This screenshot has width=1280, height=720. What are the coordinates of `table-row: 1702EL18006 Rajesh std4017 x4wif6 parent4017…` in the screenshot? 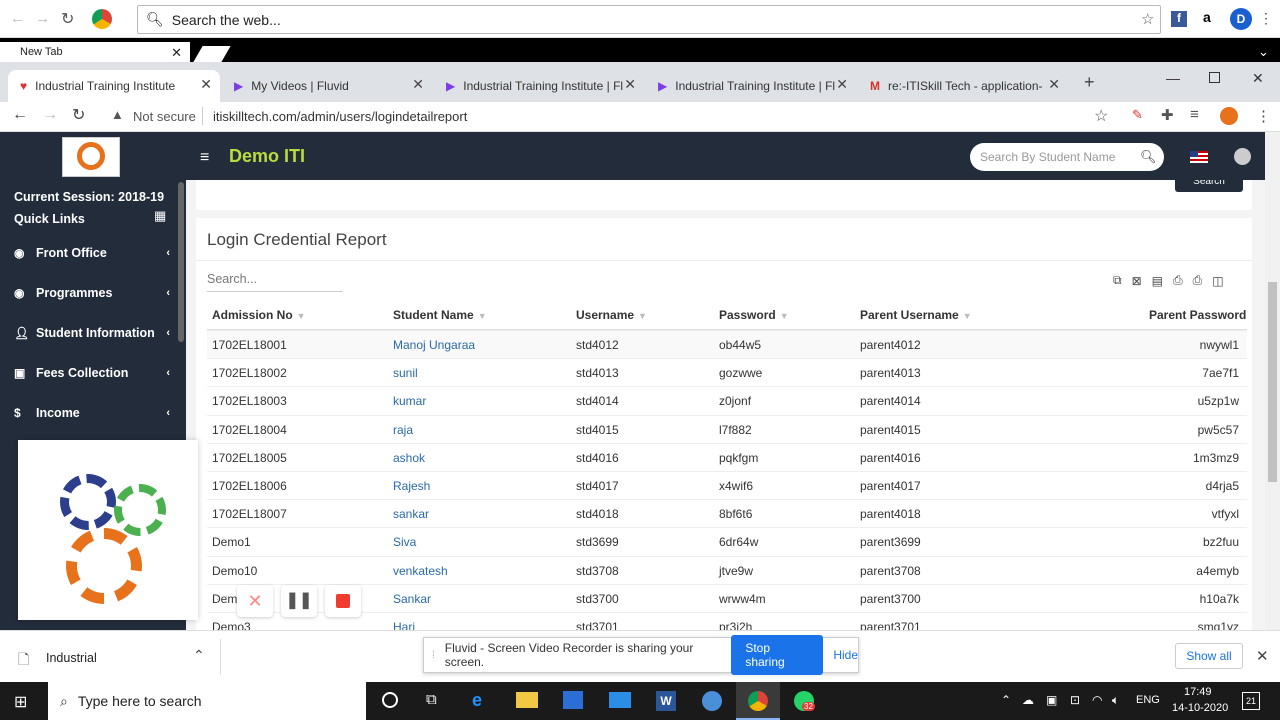 It's located at (727, 485).